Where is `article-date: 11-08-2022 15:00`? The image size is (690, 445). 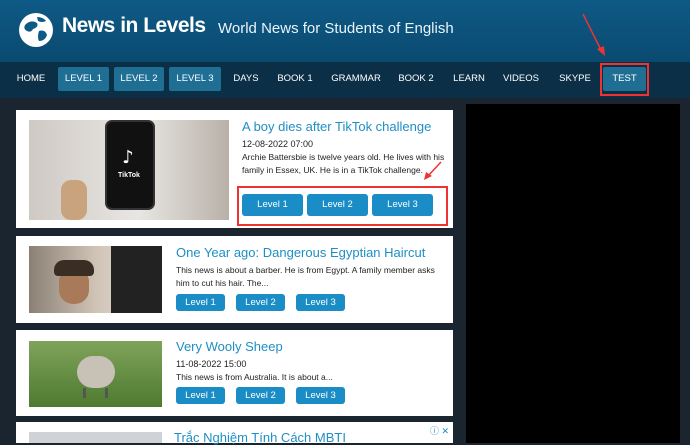
article-date: 11-08-2022 15:00 is located at coordinates (211, 364).